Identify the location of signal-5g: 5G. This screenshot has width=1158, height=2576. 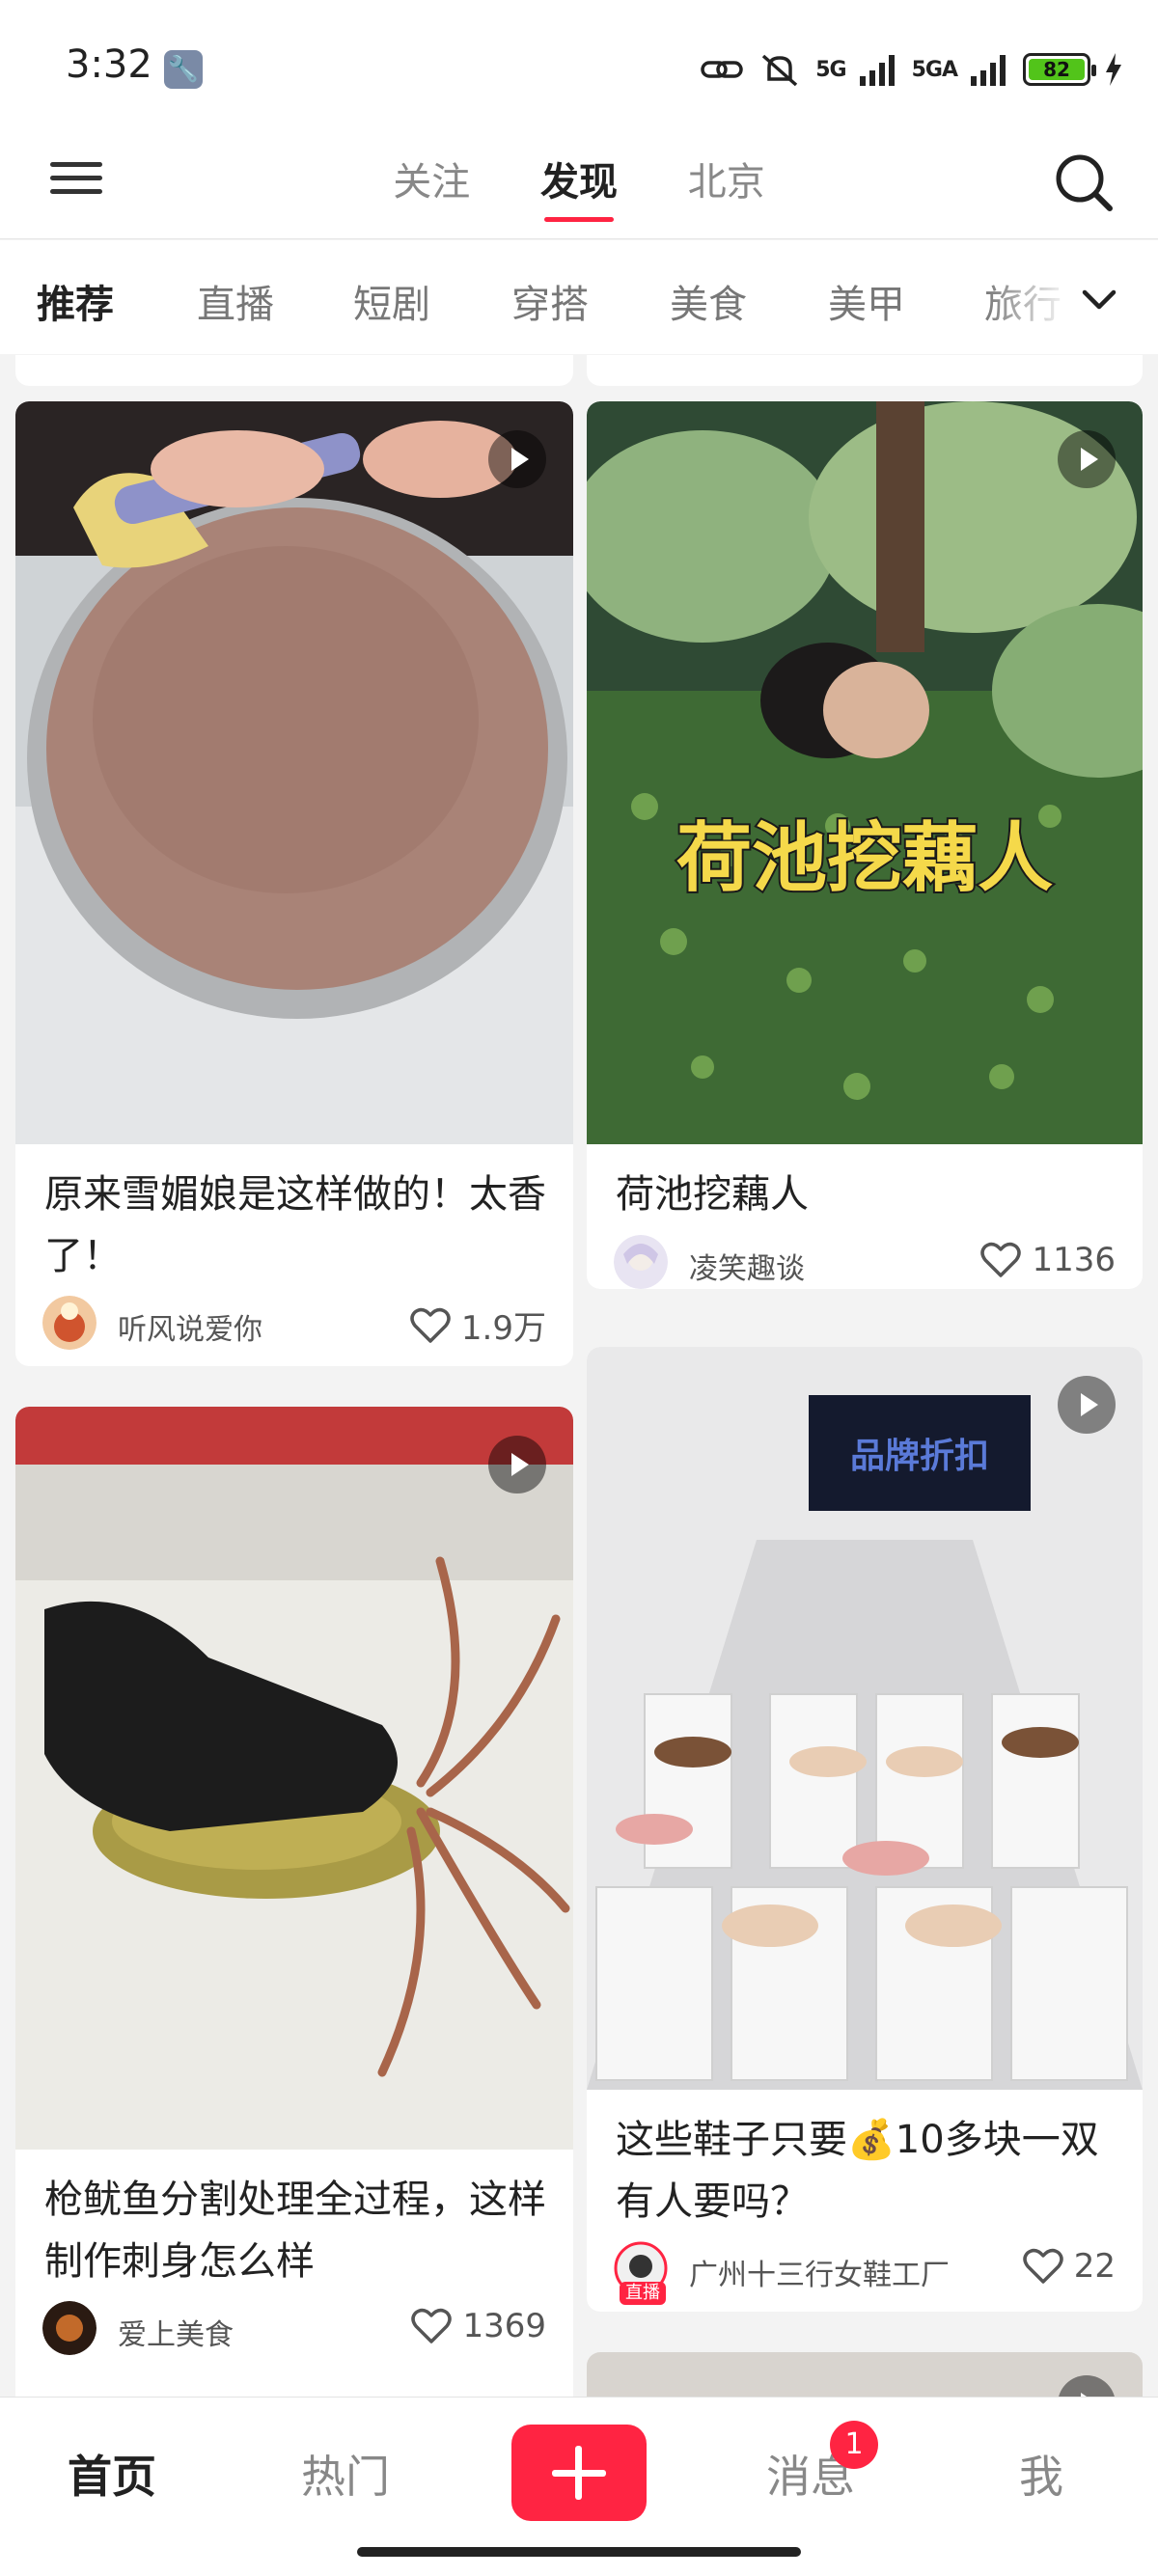
(830, 69).